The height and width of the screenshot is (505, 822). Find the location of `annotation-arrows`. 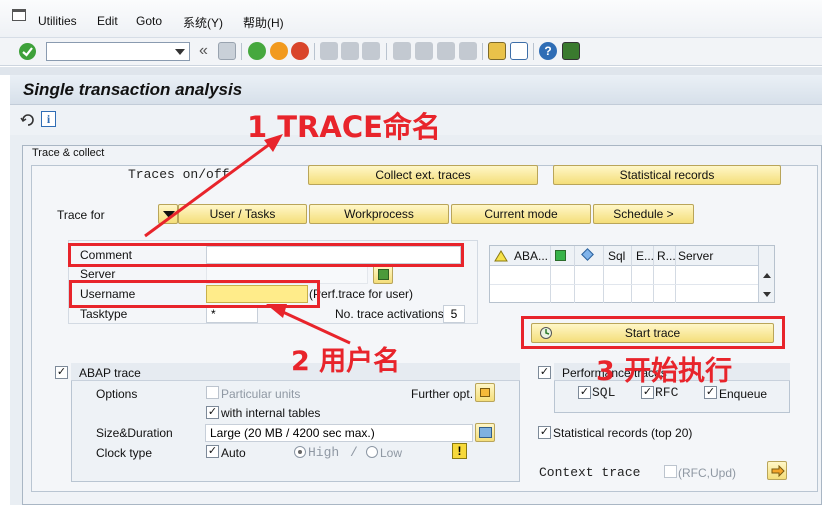

annotation-arrows is located at coordinates (247, 239).